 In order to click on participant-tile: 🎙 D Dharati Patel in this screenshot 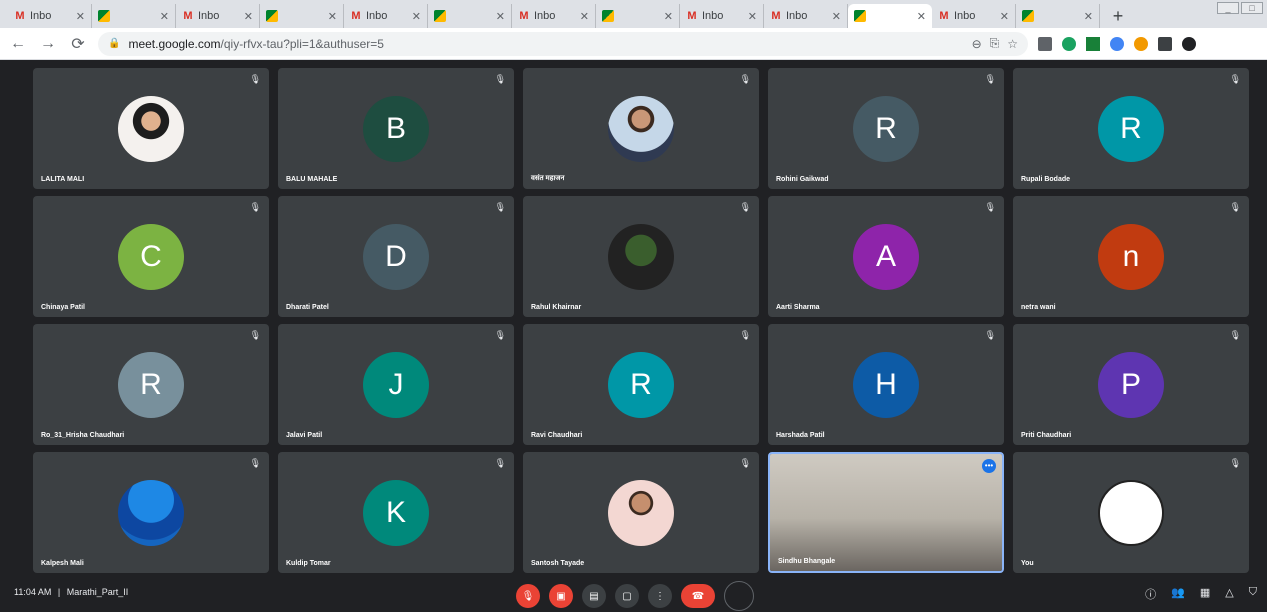, I will do `click(396, 256)`.